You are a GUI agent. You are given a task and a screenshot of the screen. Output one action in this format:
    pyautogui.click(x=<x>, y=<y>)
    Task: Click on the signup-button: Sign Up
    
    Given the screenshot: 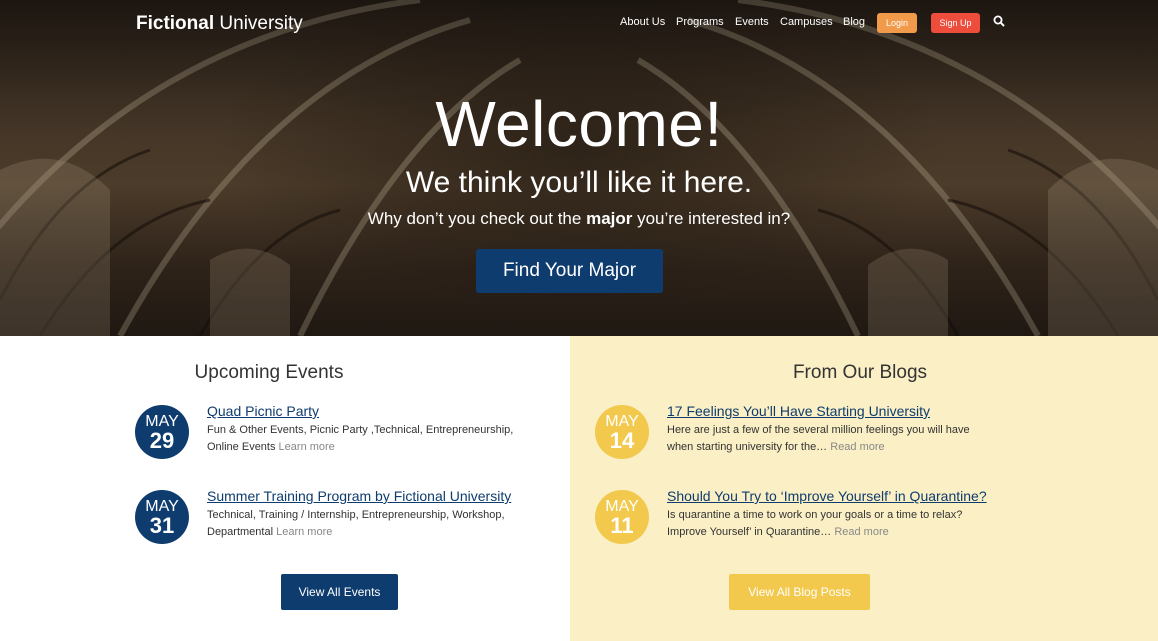 What is the action you would take?
    pyautogui.click(x=955, y=23)
    